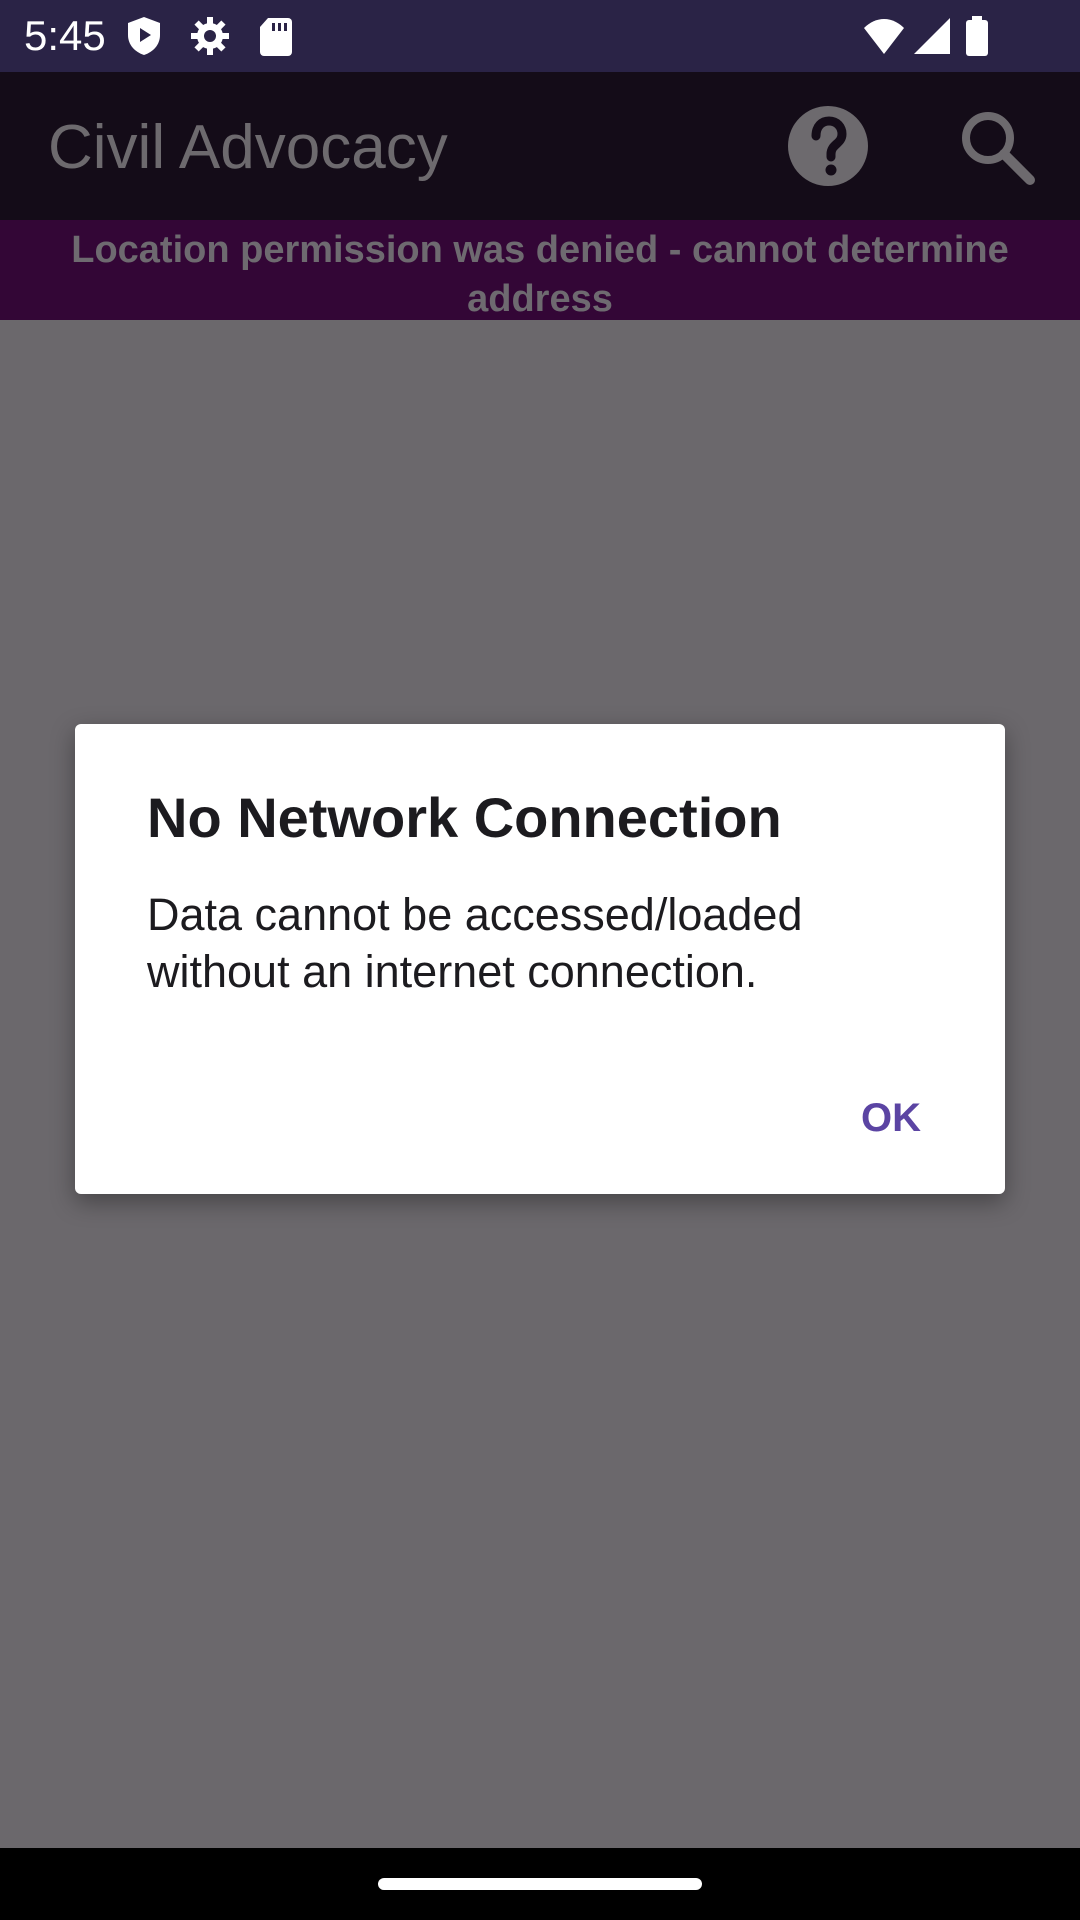 The image size is (1080, 1920). I want to click on shield-play-icon, so click(144, 36).